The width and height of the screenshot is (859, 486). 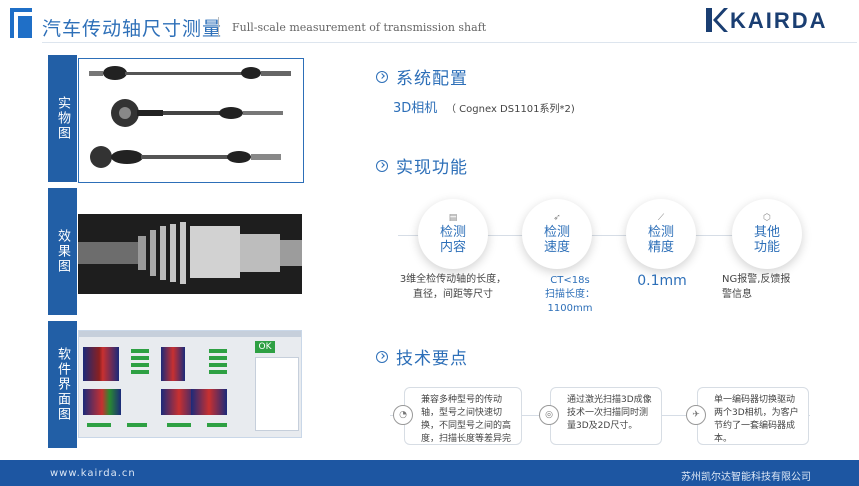 I want to click on photo-panel, so click(x=191, y=120).